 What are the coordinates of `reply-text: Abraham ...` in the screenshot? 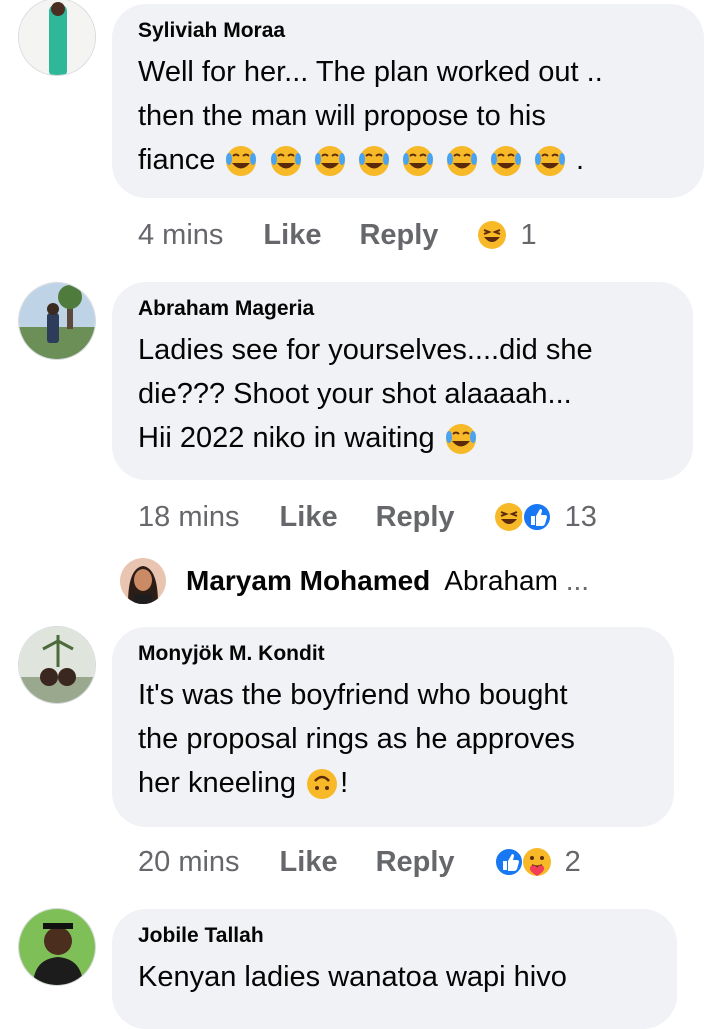 It's located at (517, 580).